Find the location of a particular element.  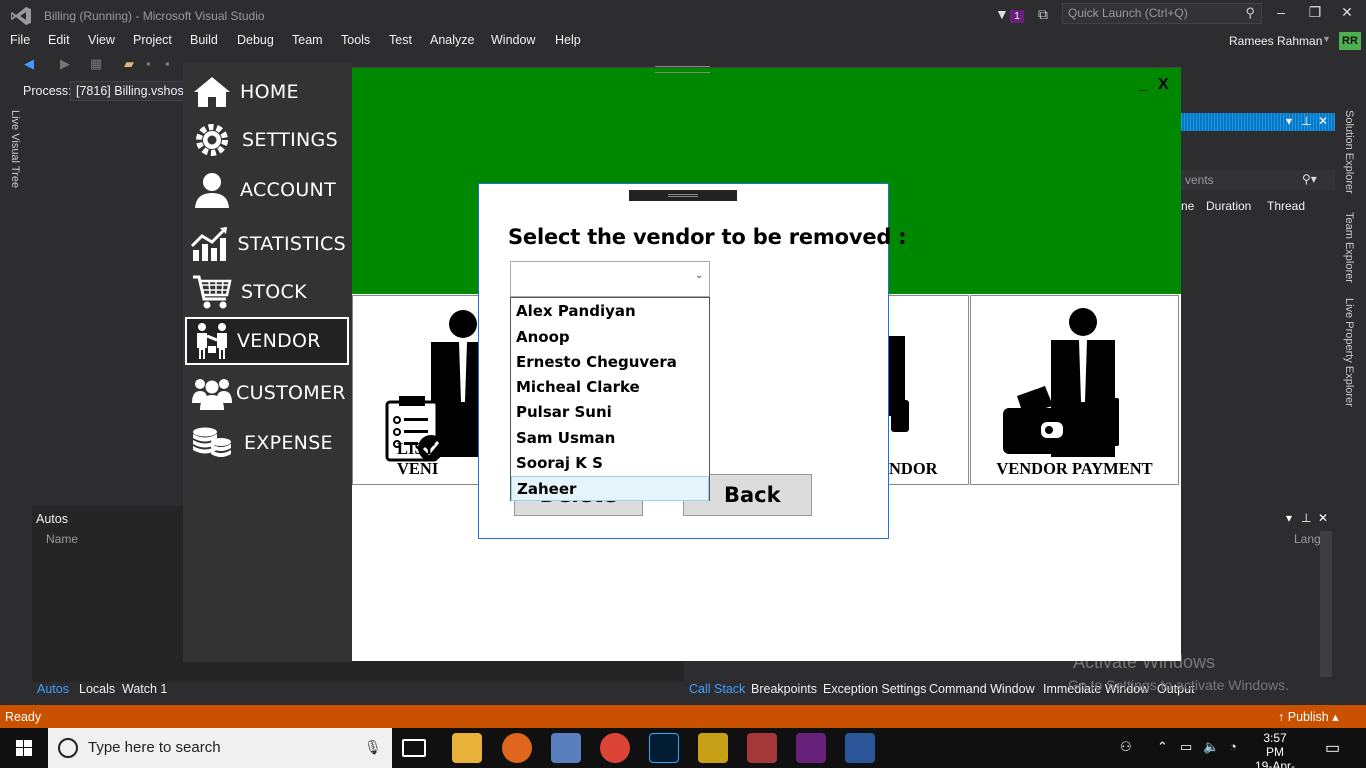

sidebar-item-customer: CUSTOMER is located at coordinates (268, 393).